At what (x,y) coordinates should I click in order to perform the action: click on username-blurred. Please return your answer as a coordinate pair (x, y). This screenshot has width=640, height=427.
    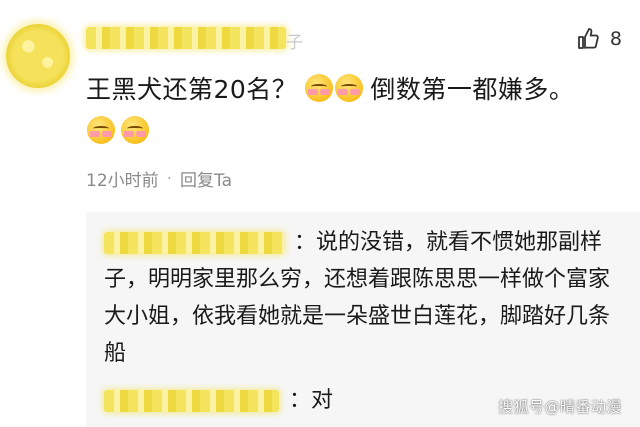
    Looking at the image, I should click on (186, 38).